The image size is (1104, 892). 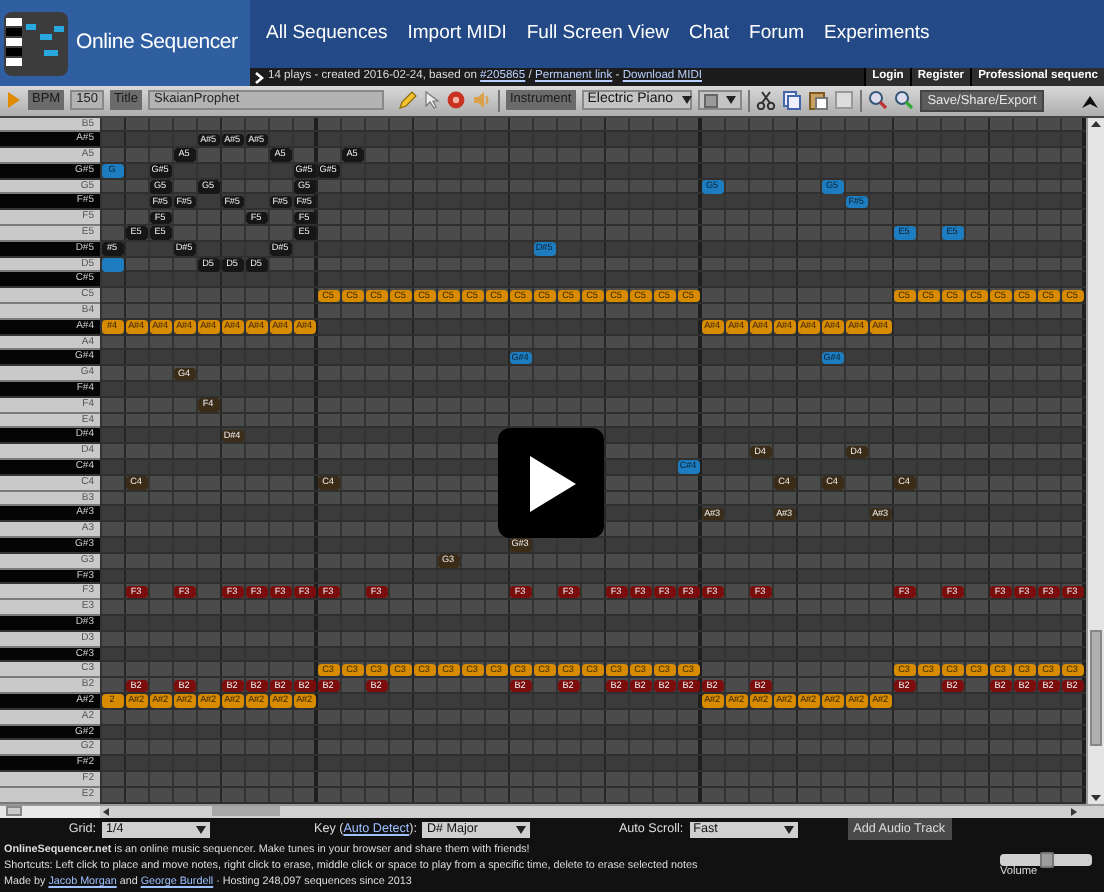 I want to click on nav-link: Import MIDI, so click(x=457, y=34).